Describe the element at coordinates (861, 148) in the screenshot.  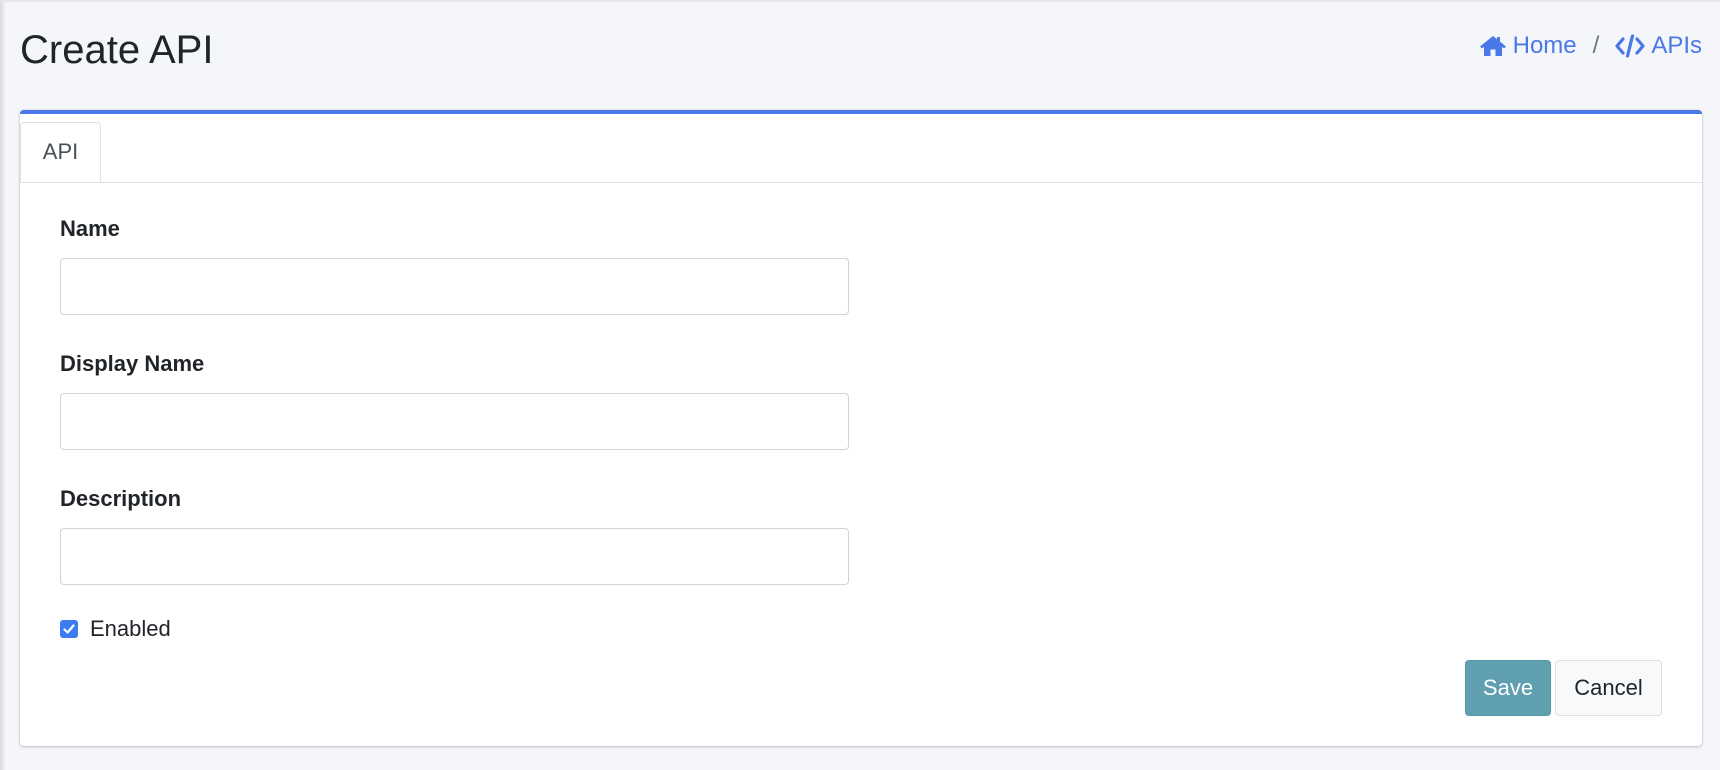
I see `tab-bar: API` at that location.